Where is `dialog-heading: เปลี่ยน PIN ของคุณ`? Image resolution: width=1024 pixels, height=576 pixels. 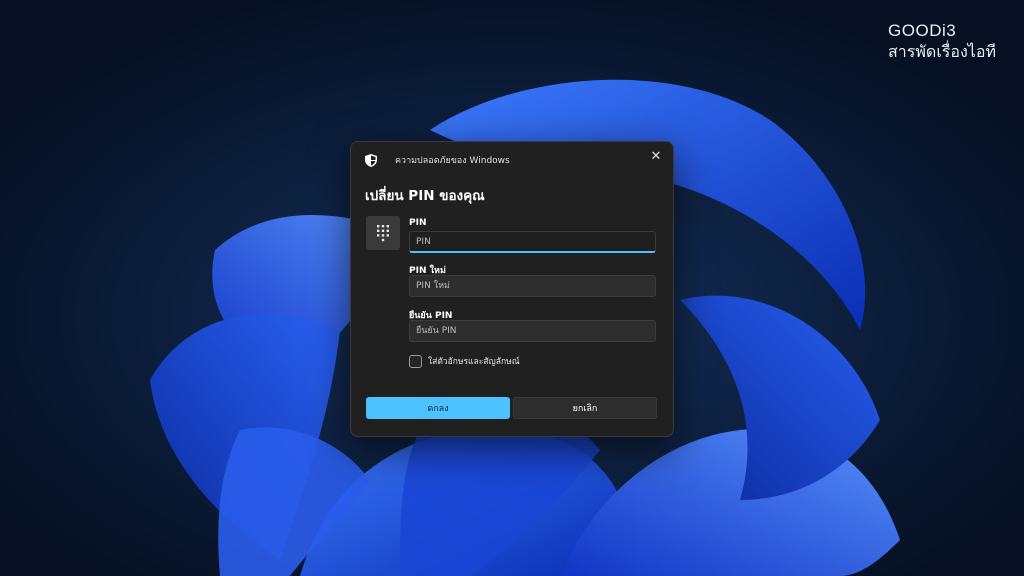 dialog-heading: เปลี่ยน PIN ของคุณ is located at coordinates (425, 196).